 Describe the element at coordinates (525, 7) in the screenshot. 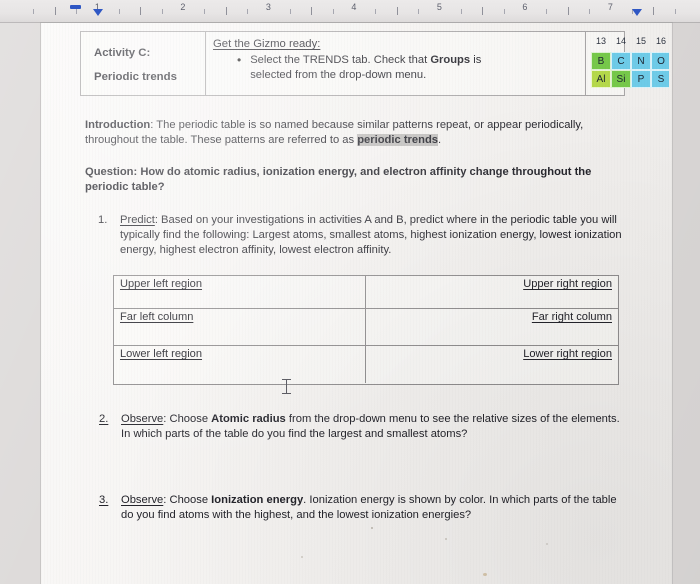

I see `ruler-number-6: 6` at that location.